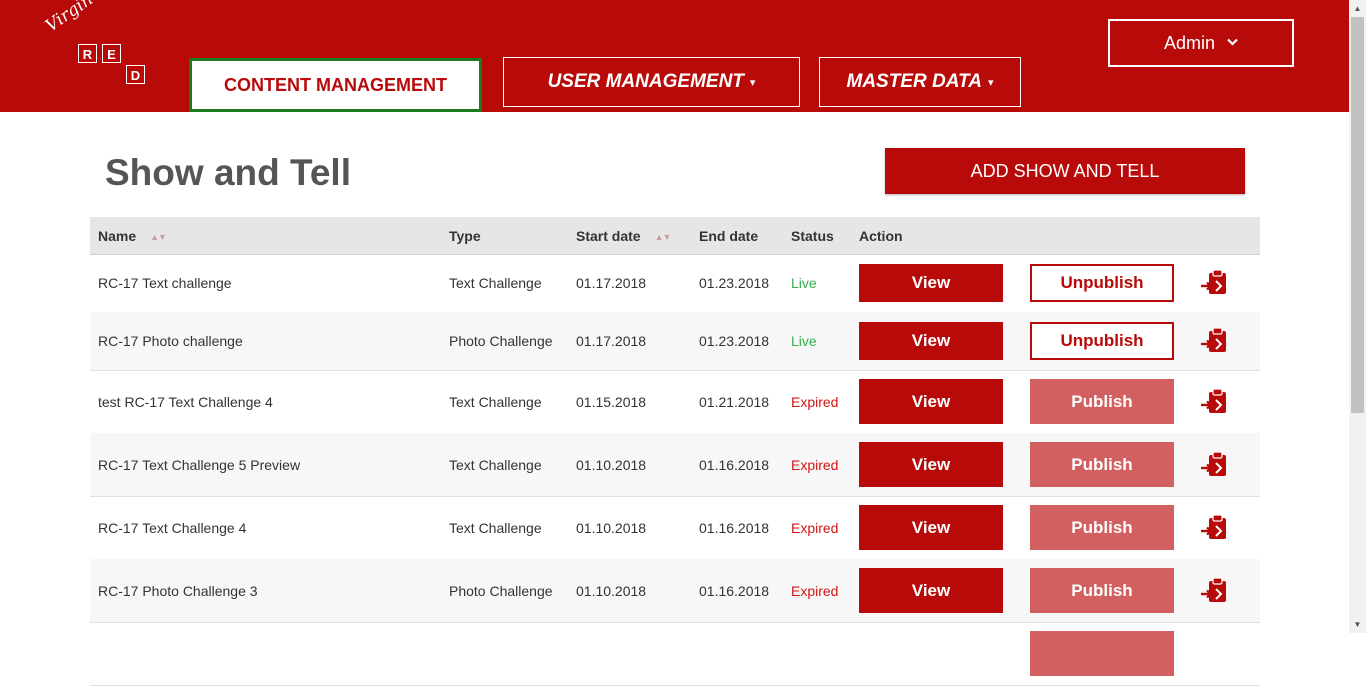  What do you see at coordinates (729, 236) in the screenshot?
I see `column-header-end-date: End date` at bounding box center [729, 236].